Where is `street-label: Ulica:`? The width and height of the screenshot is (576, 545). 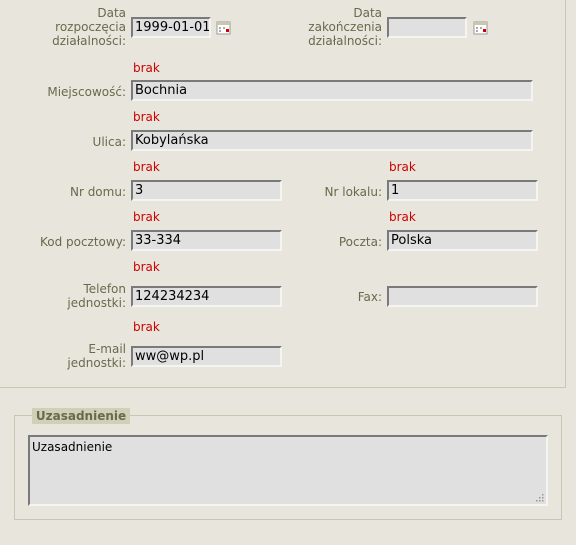
street-label: Ulica: is located at coordinates (109, 142).